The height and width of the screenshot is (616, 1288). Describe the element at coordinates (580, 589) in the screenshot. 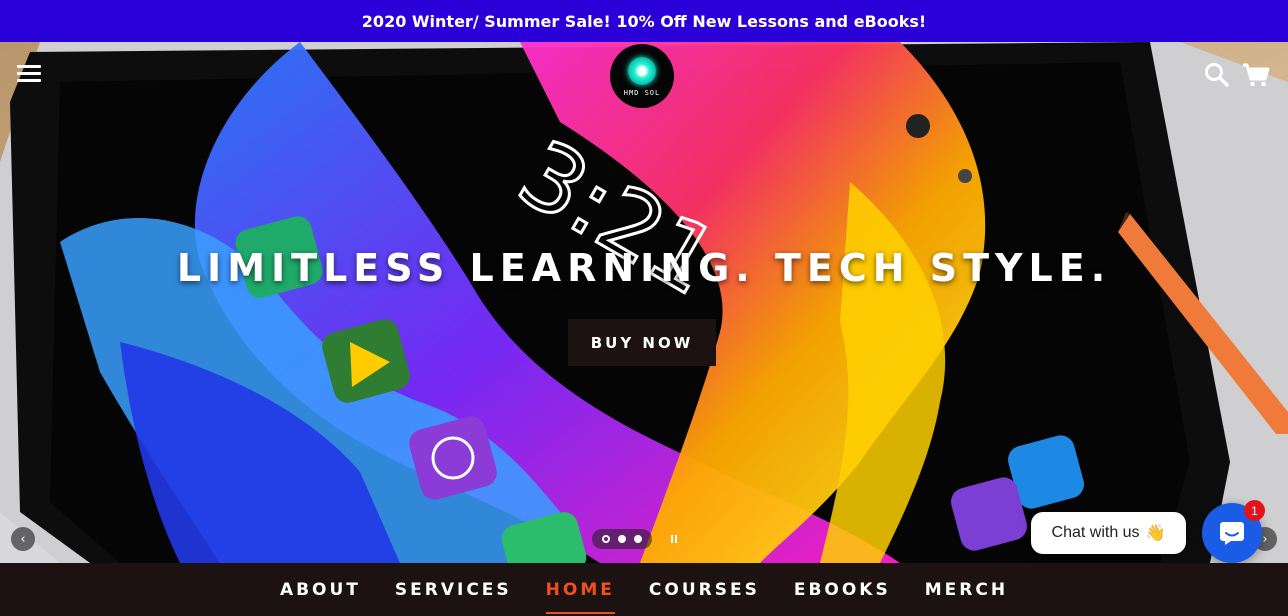

I see `nav-item-home: HOME` at that location.